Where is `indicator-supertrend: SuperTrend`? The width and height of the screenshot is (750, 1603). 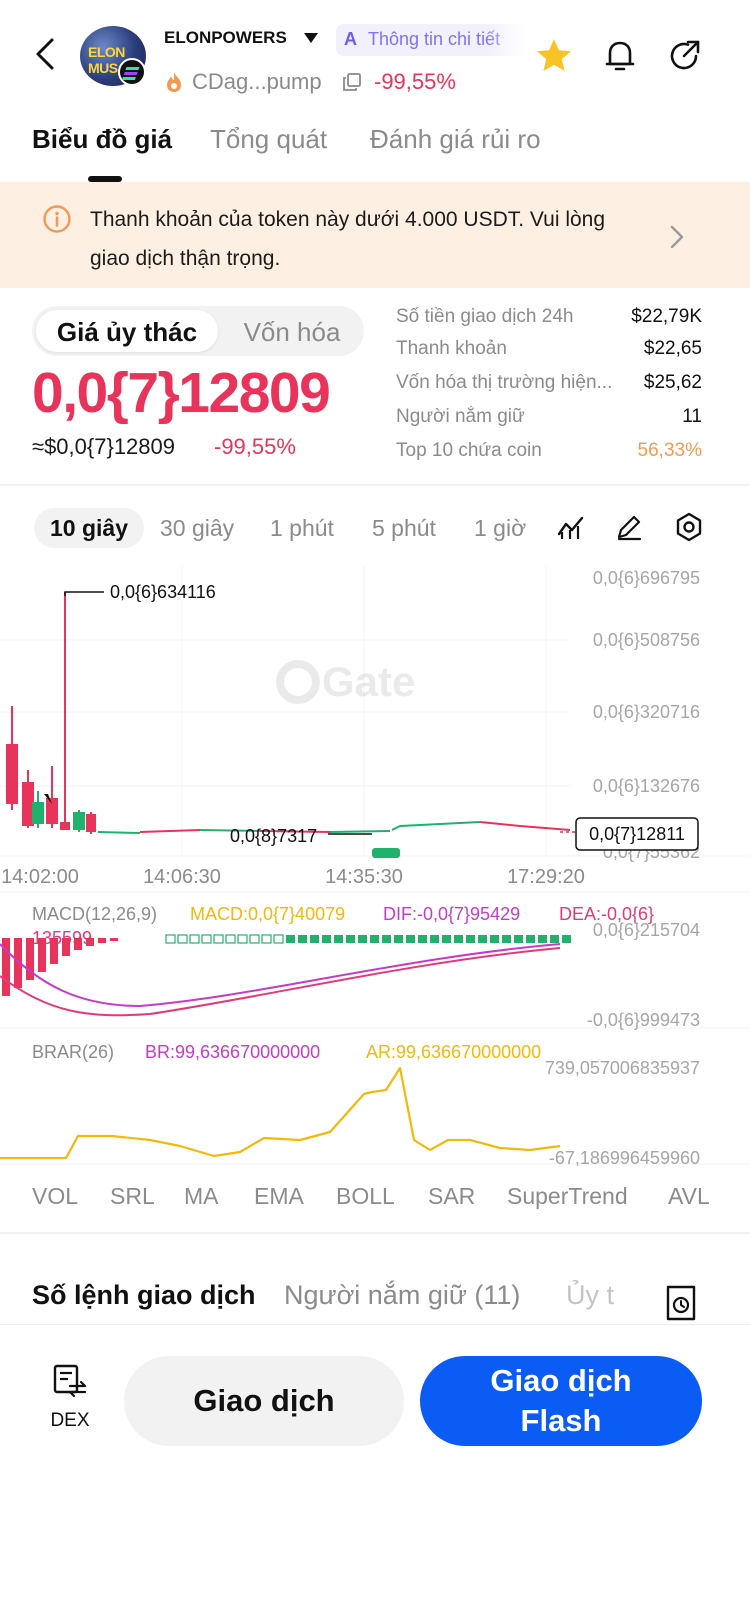 indicator-supertrend: SuperTrend is located at coordinates (567, 1196).